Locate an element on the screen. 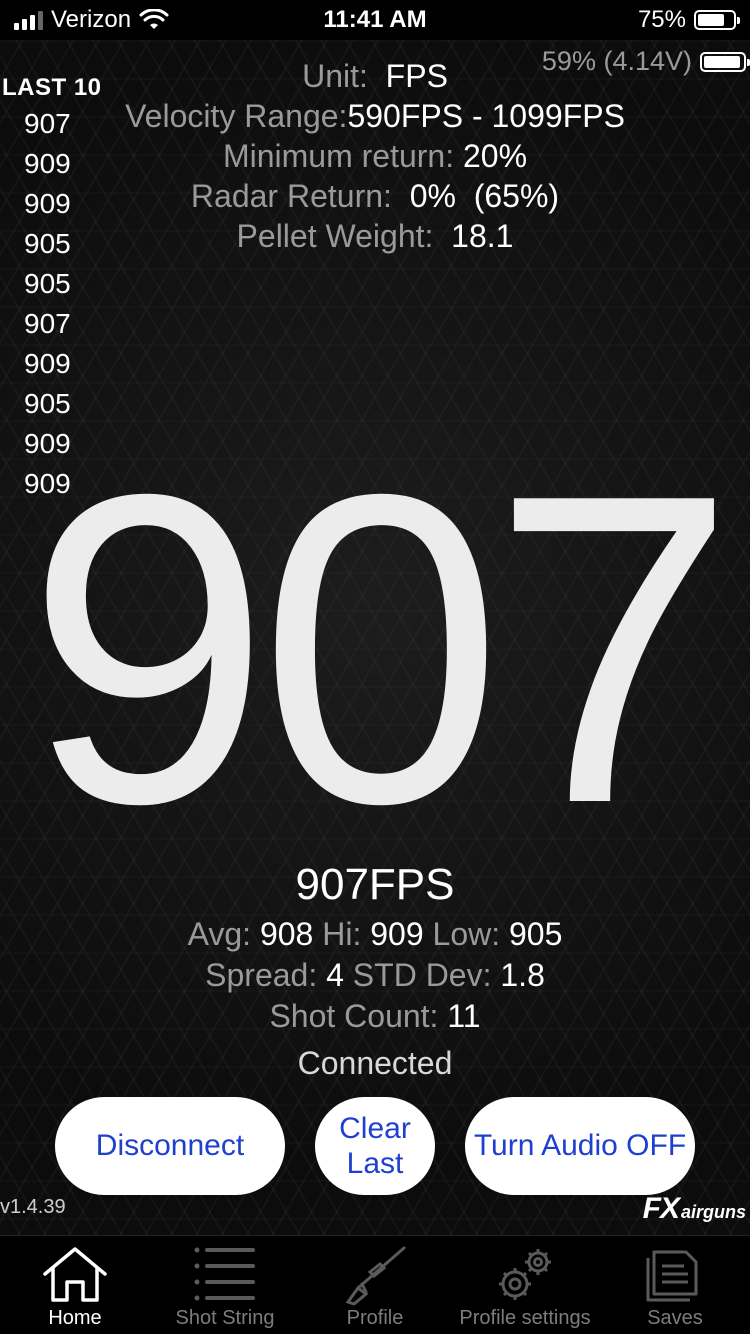 This screenshot has width=750, height=1334. hi-label: Hi: is located at coordinates (342, 934).